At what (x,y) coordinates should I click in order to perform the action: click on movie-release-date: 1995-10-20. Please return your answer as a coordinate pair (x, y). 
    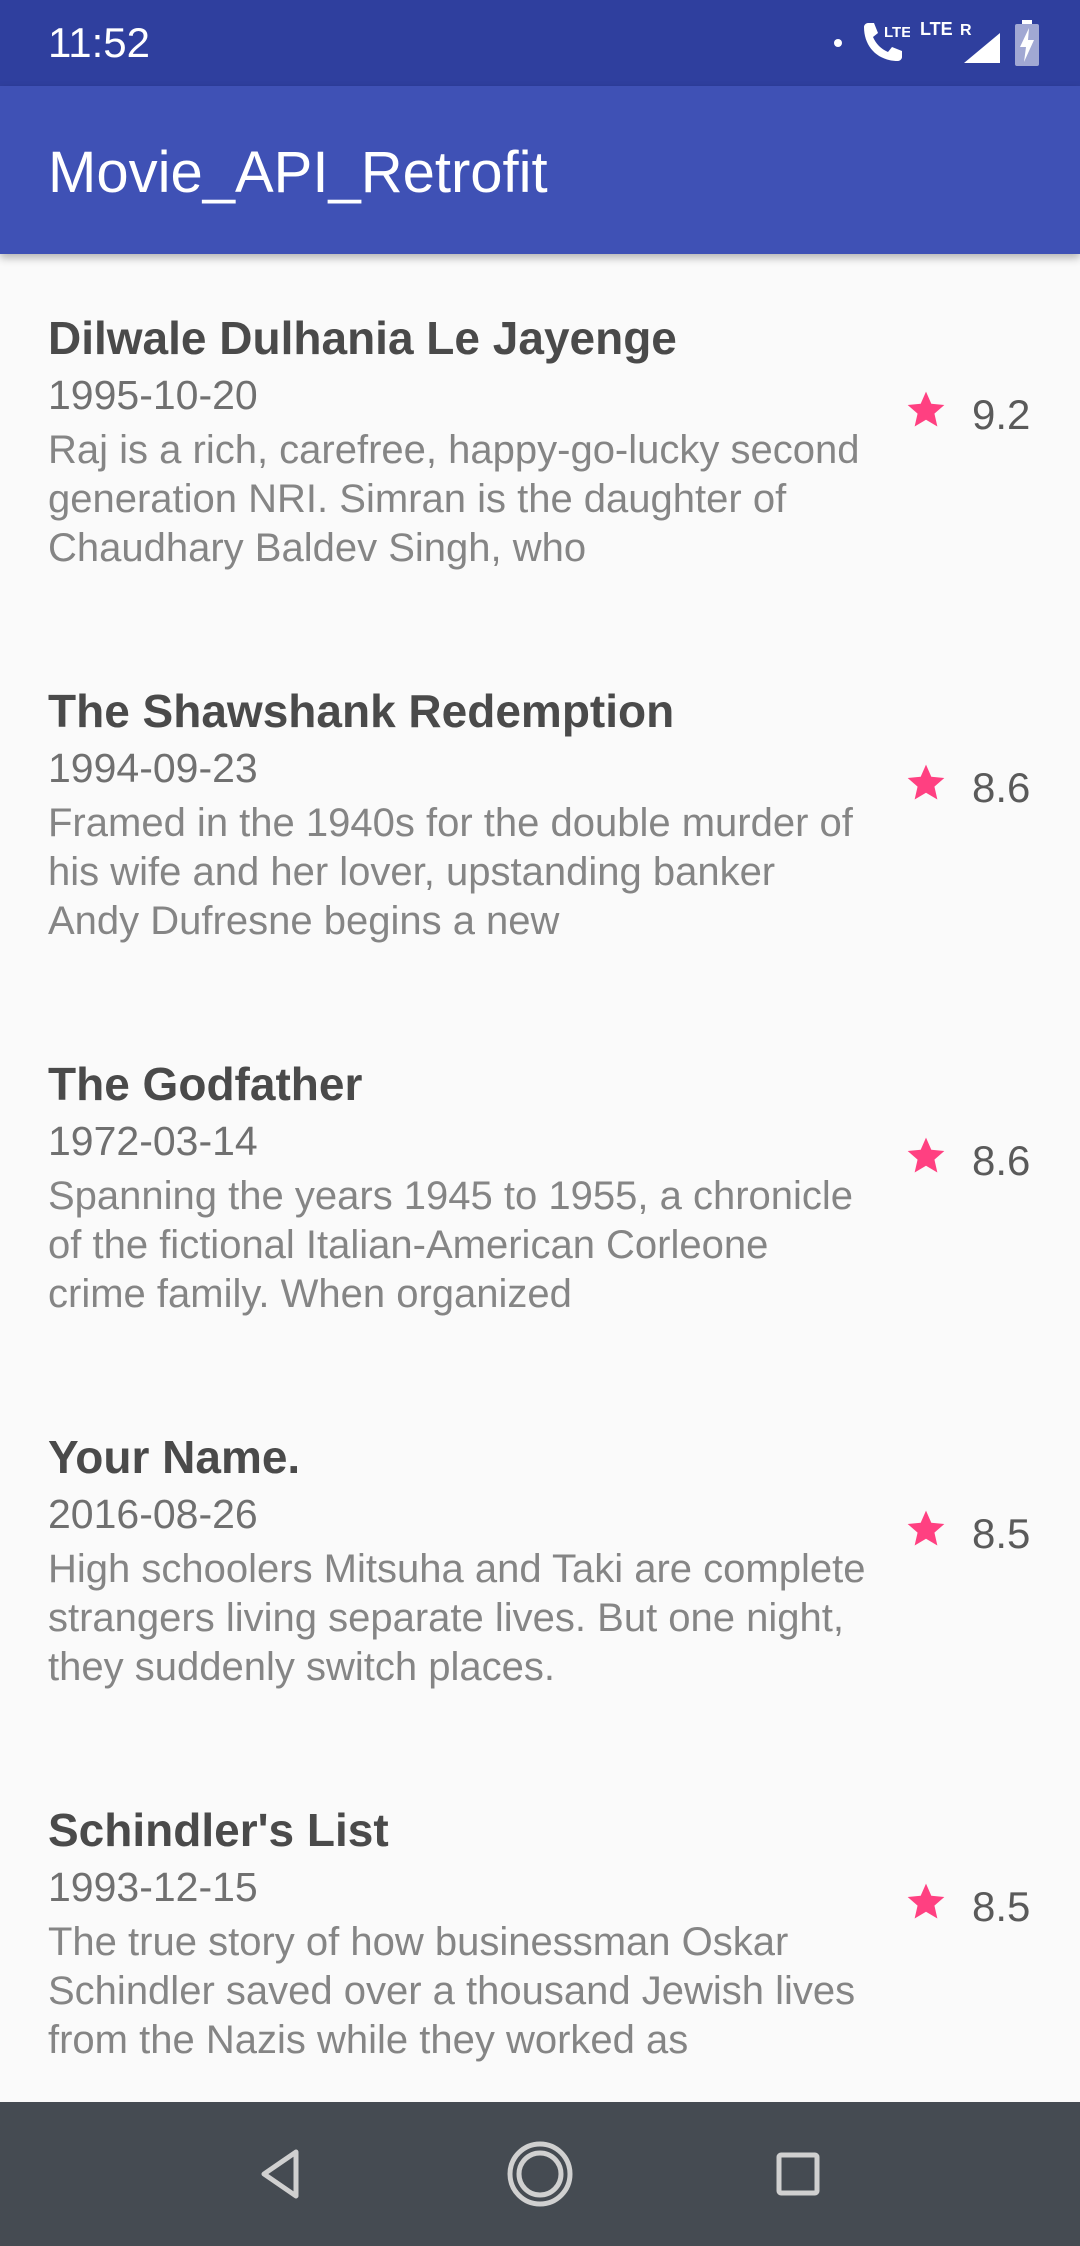
    Looking at the image, I should click on (153, 395).